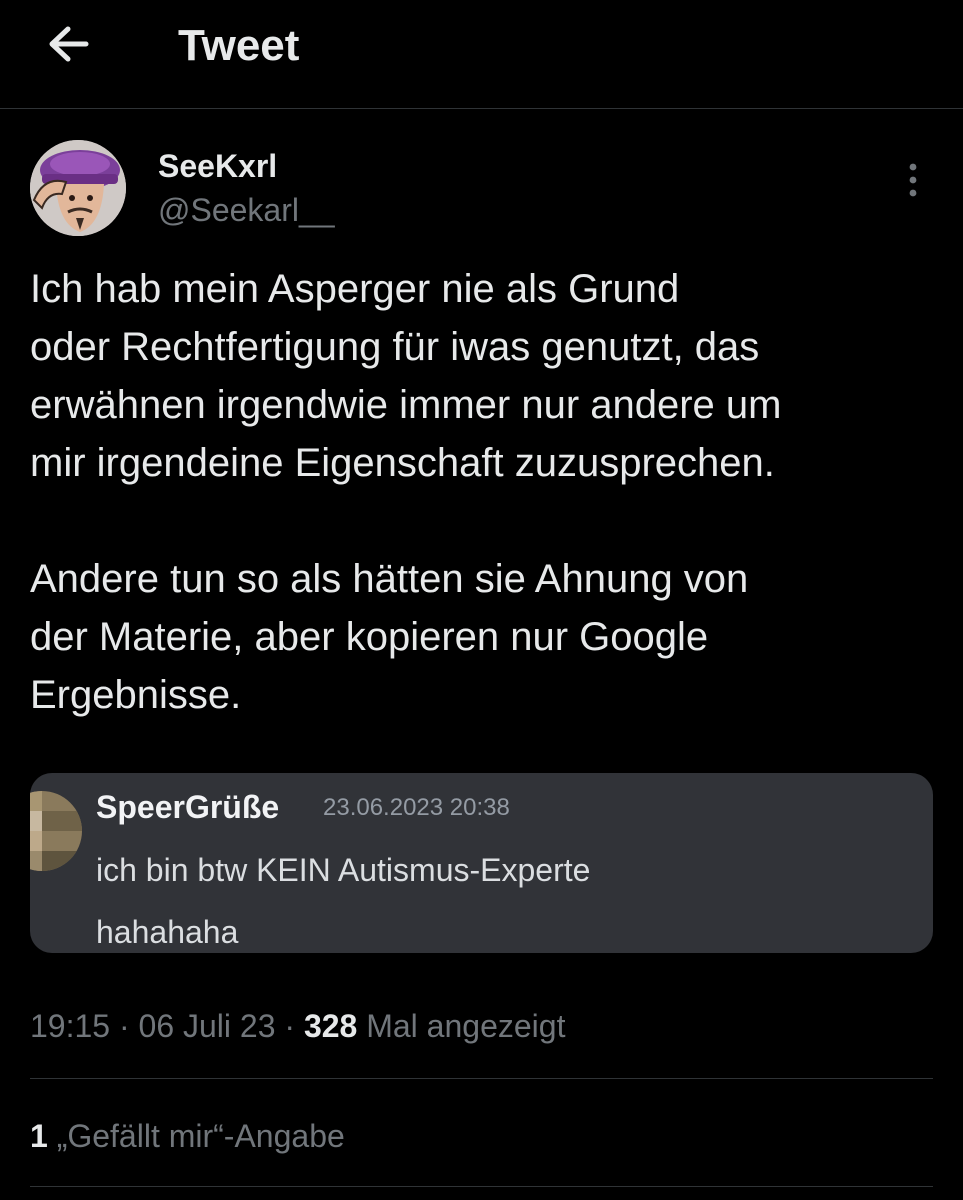  I want to click on likes-count: 1, so click(39, 1136).